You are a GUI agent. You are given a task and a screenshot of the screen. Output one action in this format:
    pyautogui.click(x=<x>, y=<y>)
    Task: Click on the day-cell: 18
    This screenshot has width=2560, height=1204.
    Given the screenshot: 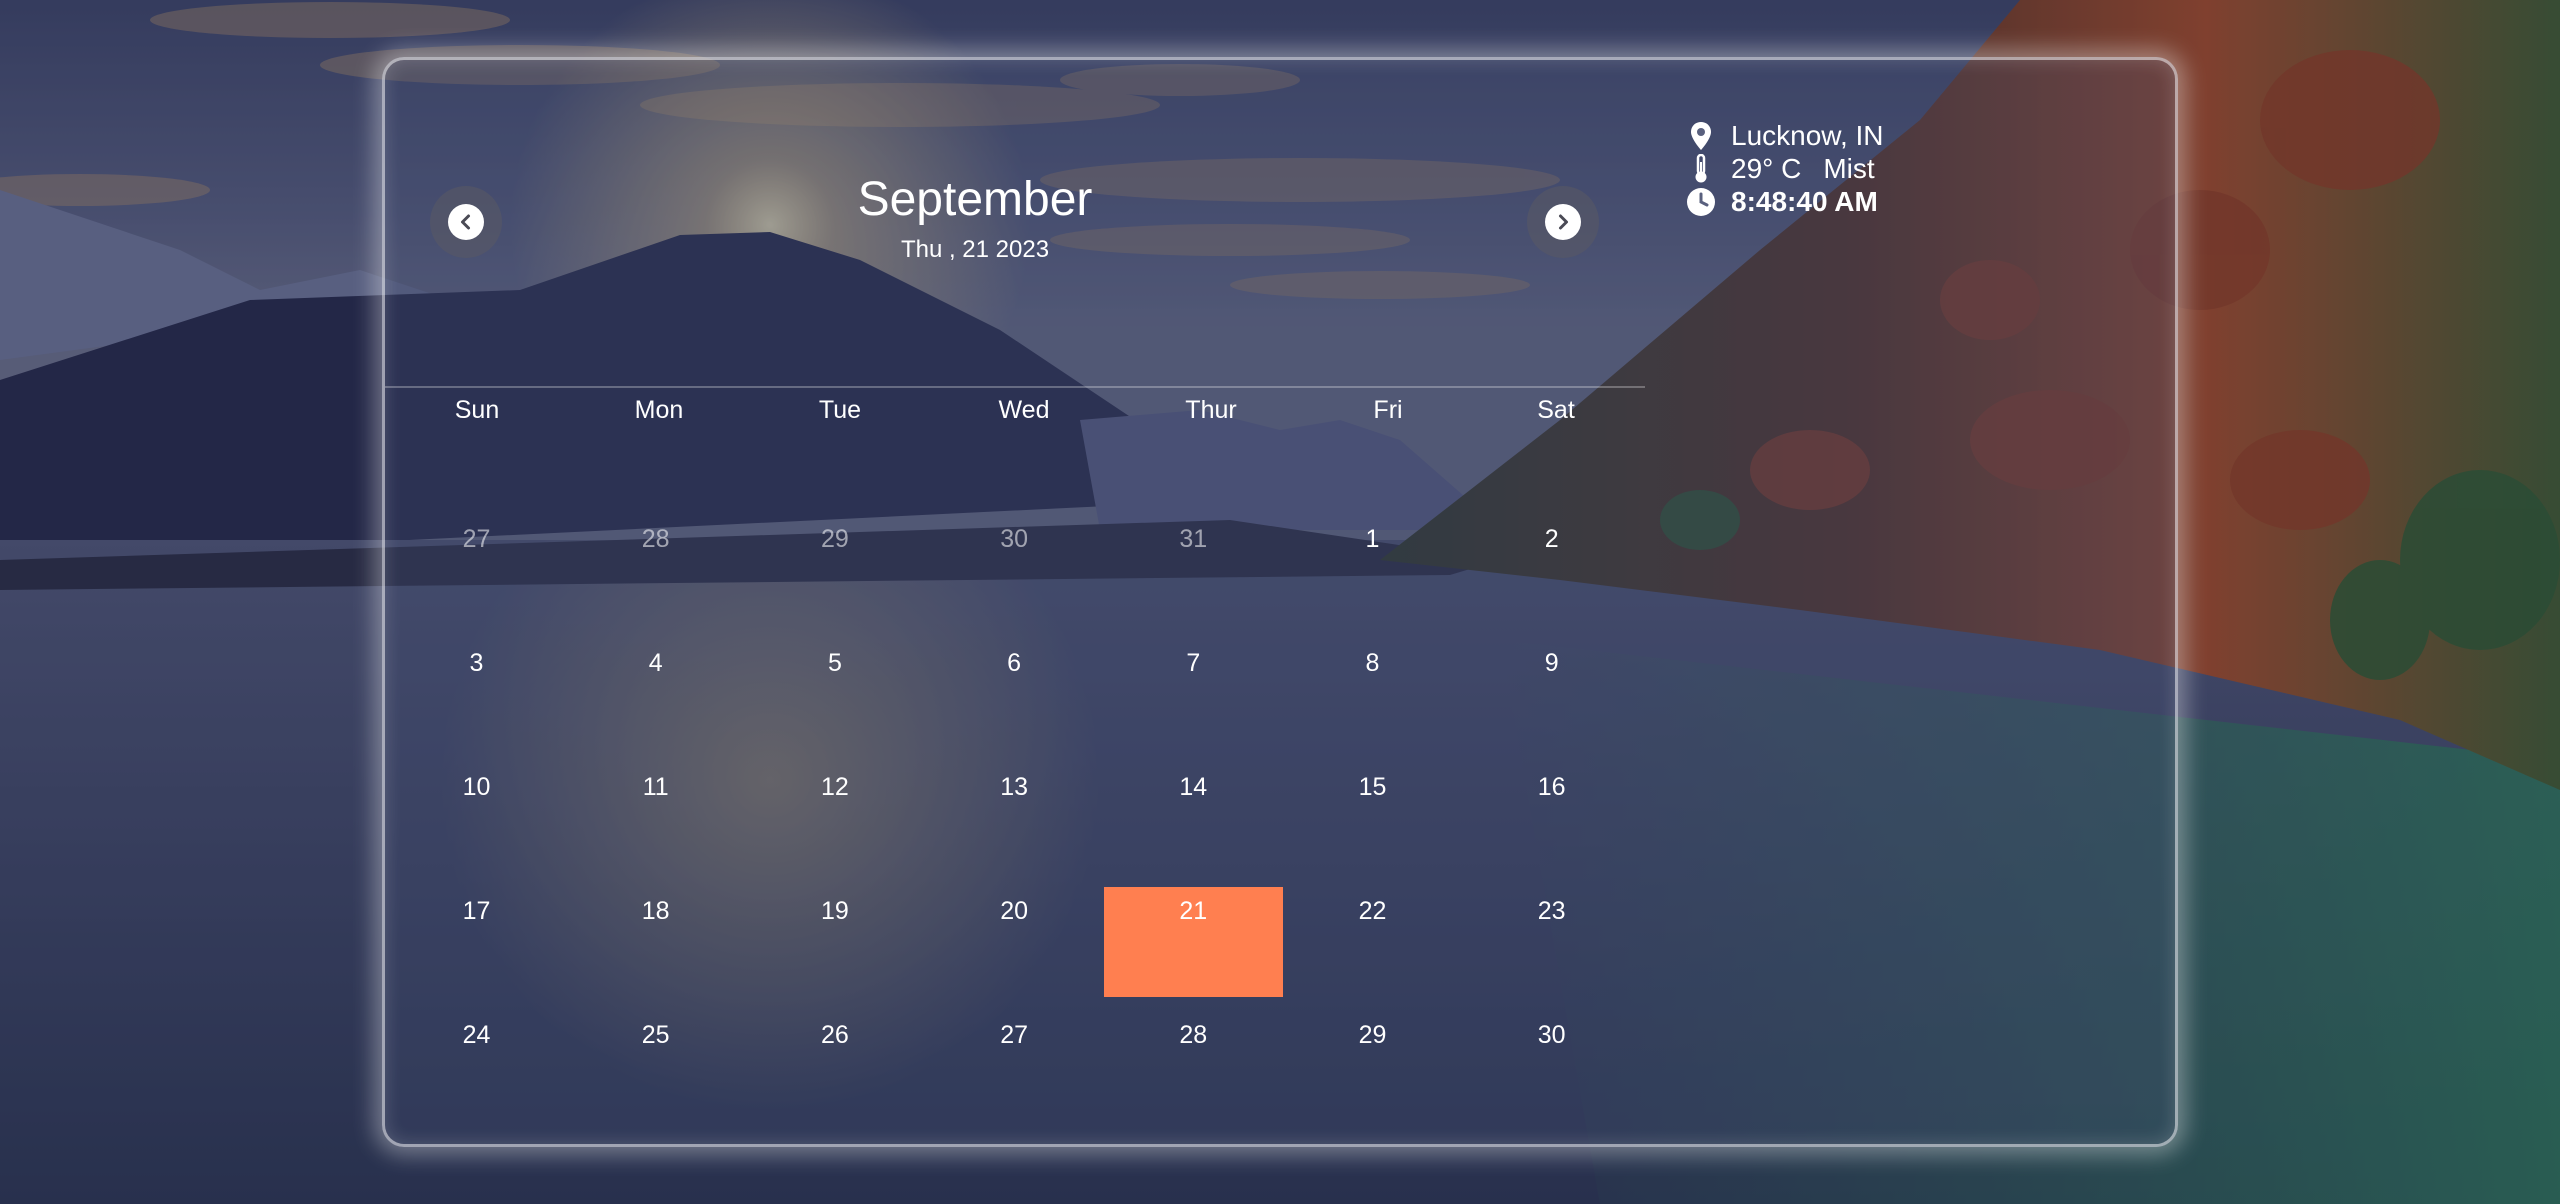 What is the action you would take?
    pyautogui.click(x=655, y=942)
    